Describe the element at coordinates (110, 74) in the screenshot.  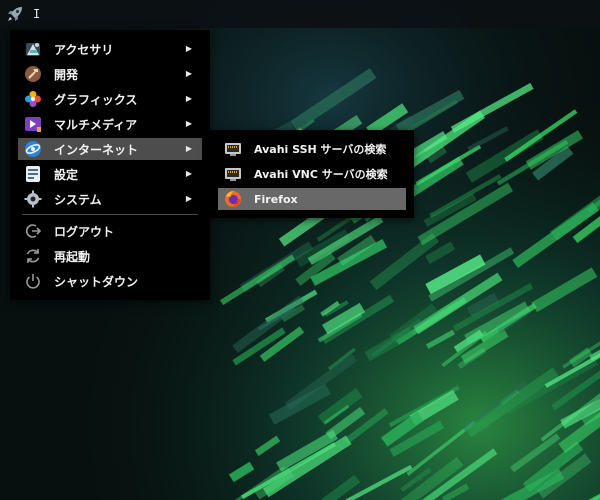
I see `menu-item-development: 開発 ▶` at that location.